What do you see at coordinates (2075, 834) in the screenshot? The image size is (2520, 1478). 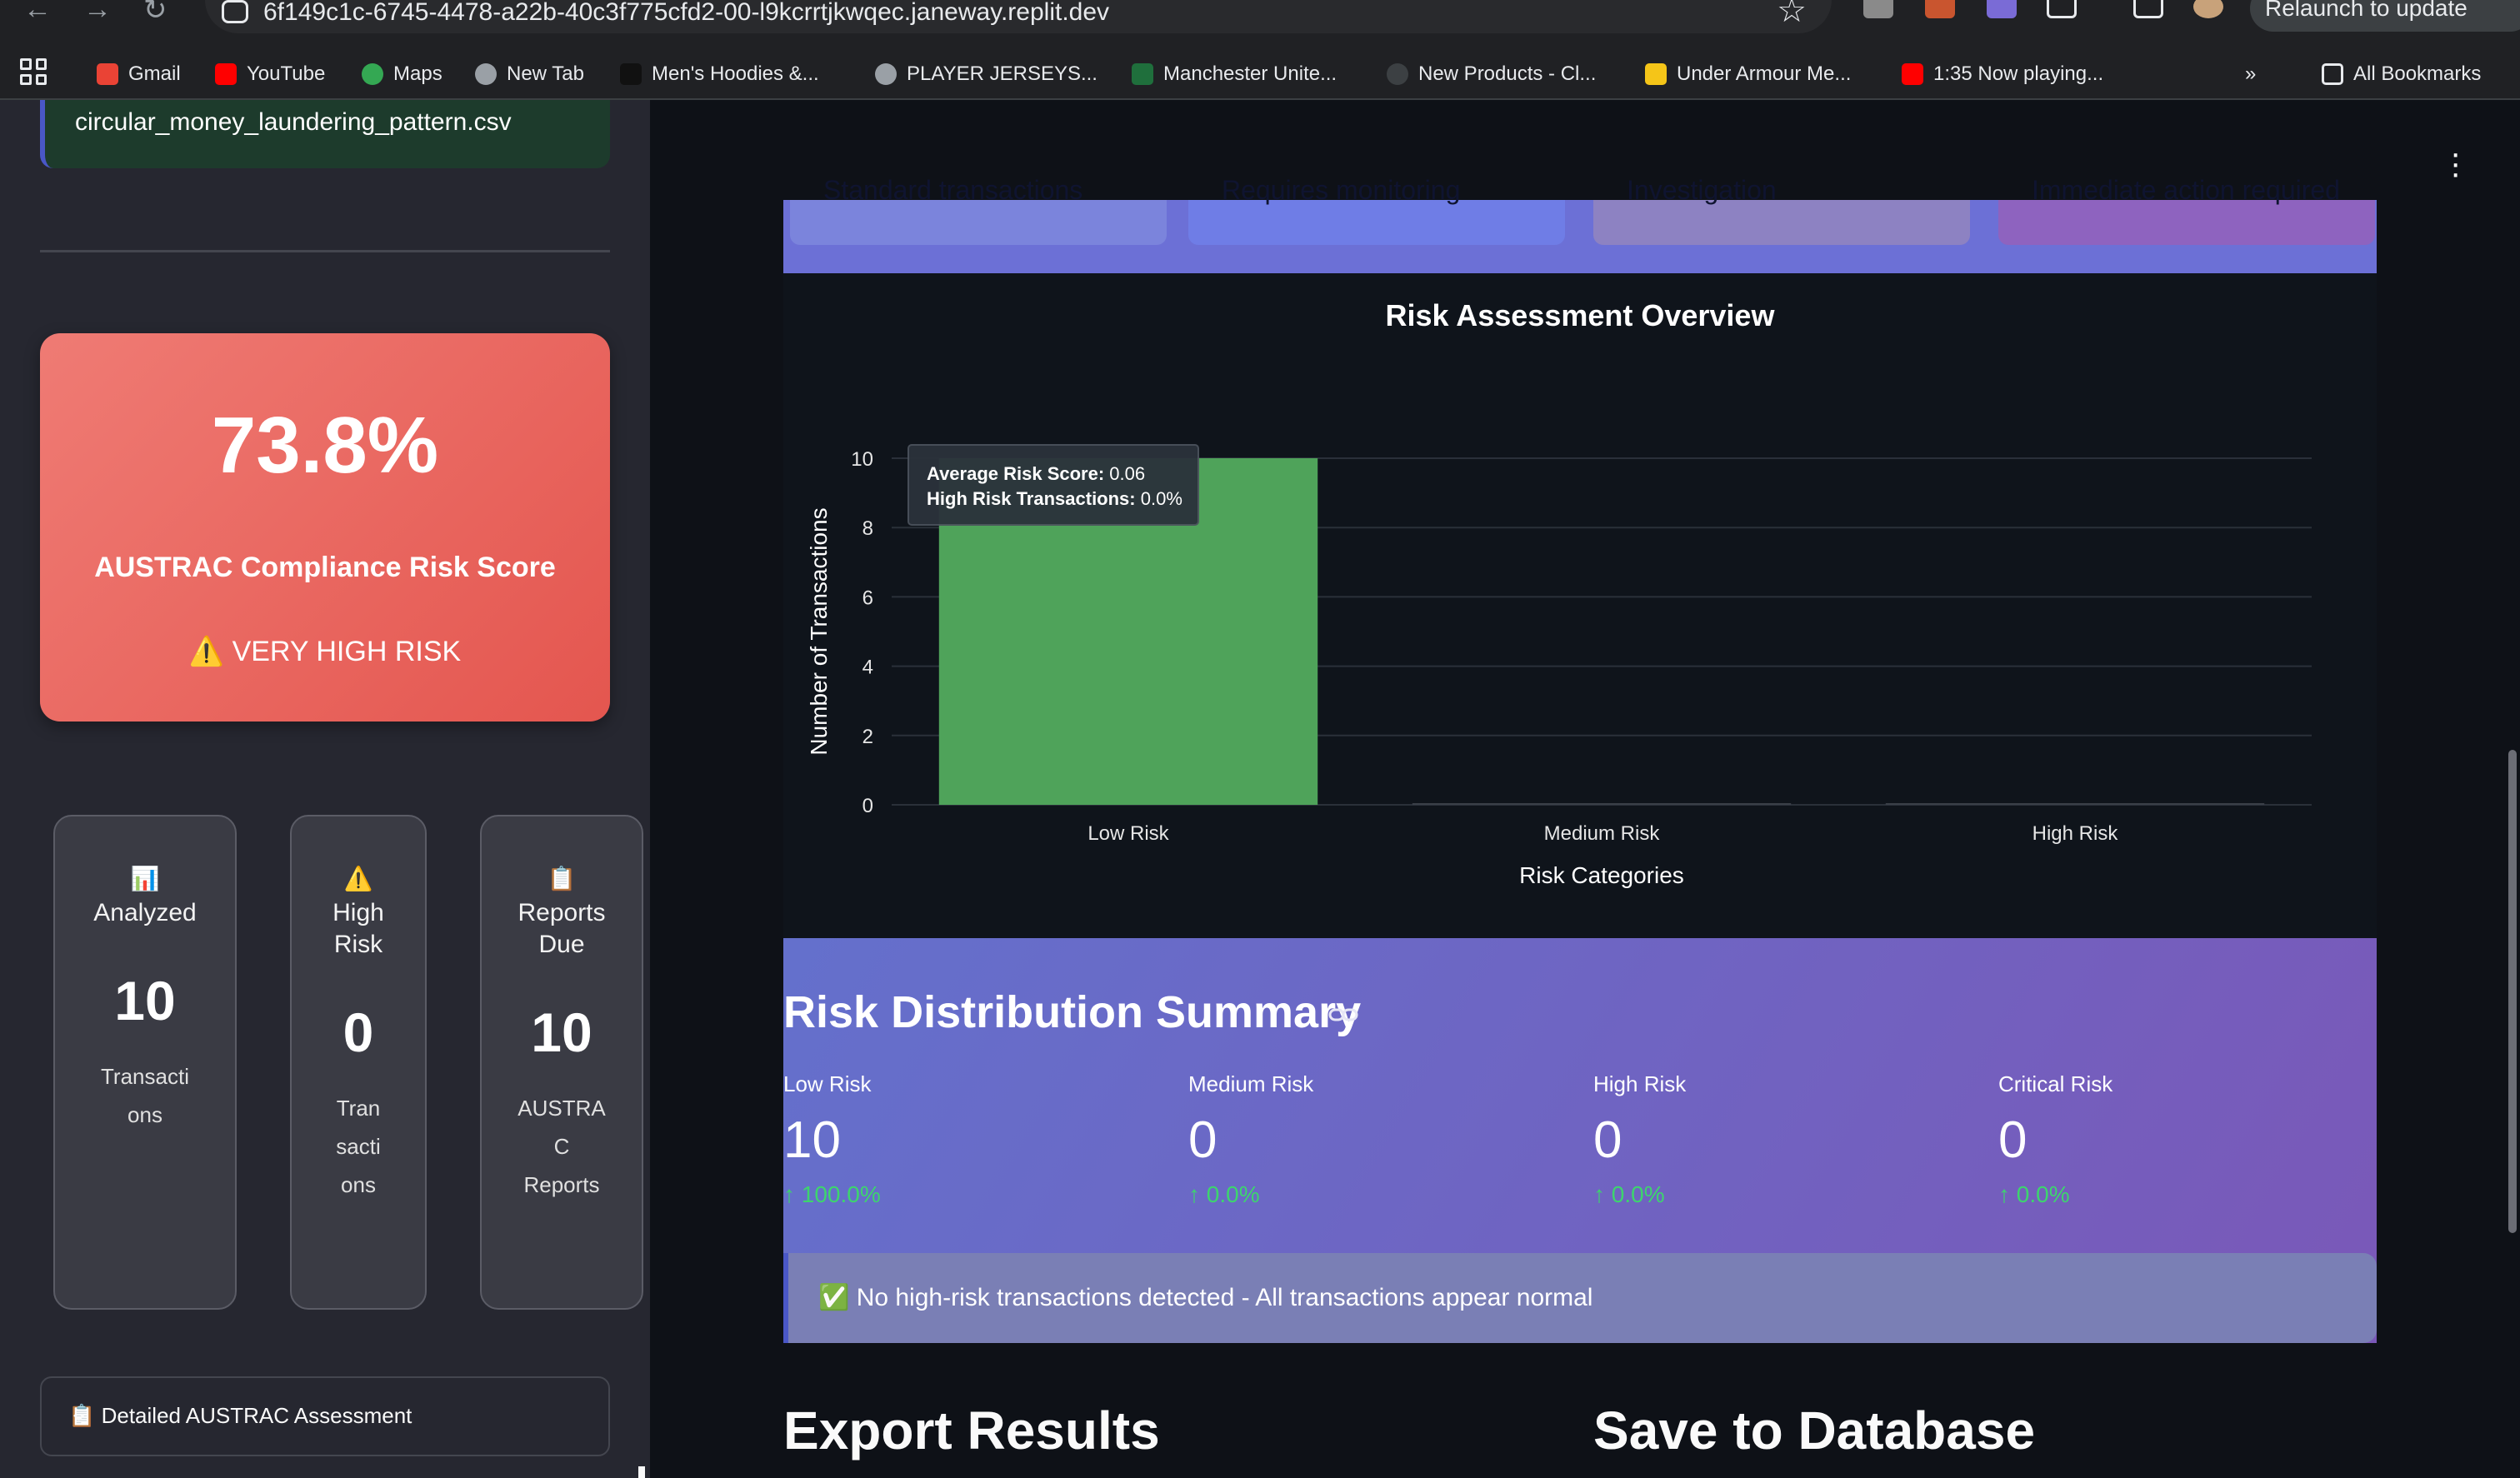 I see `x-tick-label: High Risk` at bounding box center [2075, 834].